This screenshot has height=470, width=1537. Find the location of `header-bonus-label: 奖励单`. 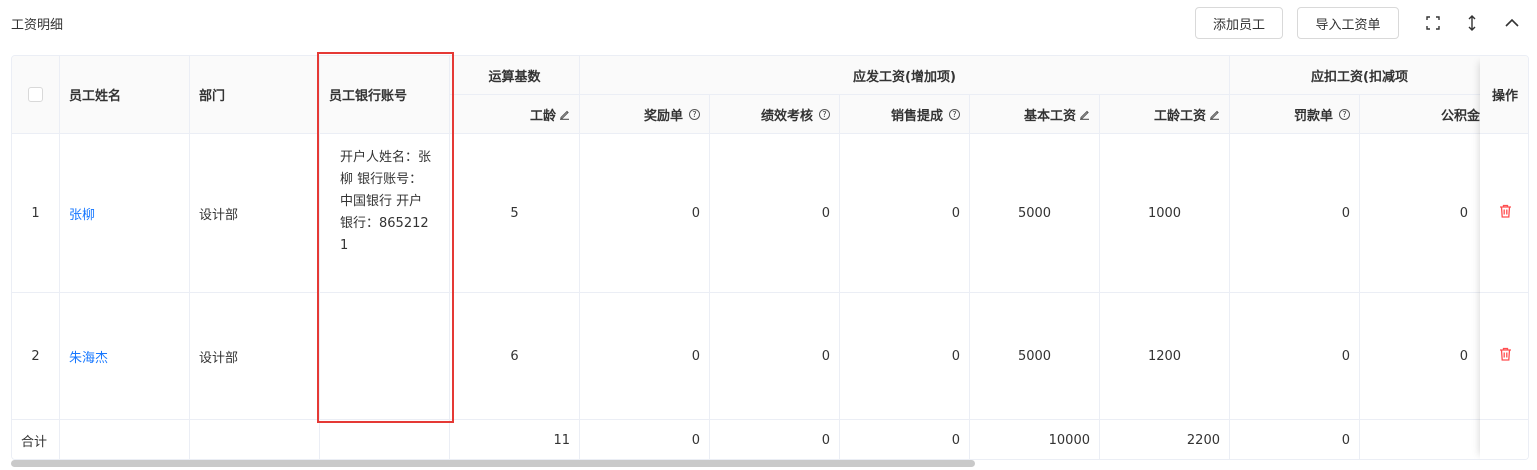

header-bonus-label: 奖励单 is located at coordinates (663, 116).